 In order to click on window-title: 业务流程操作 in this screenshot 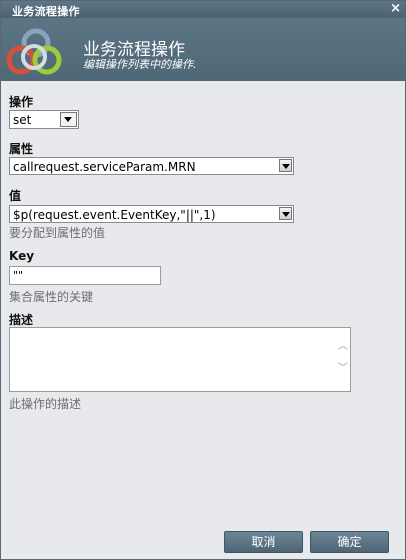, I will do `click(46, 11)`.